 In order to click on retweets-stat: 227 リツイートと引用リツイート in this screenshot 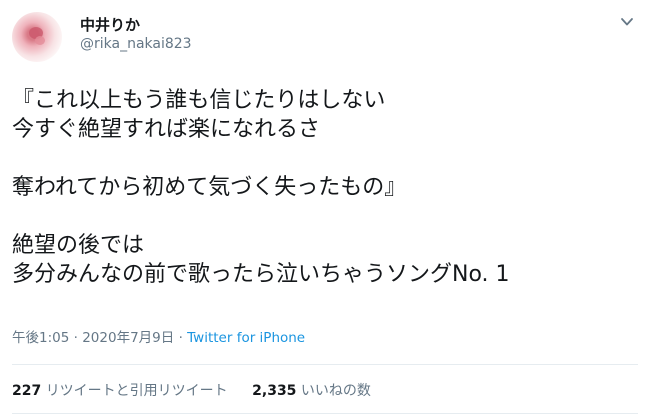, I will do `click(120, 390)`.